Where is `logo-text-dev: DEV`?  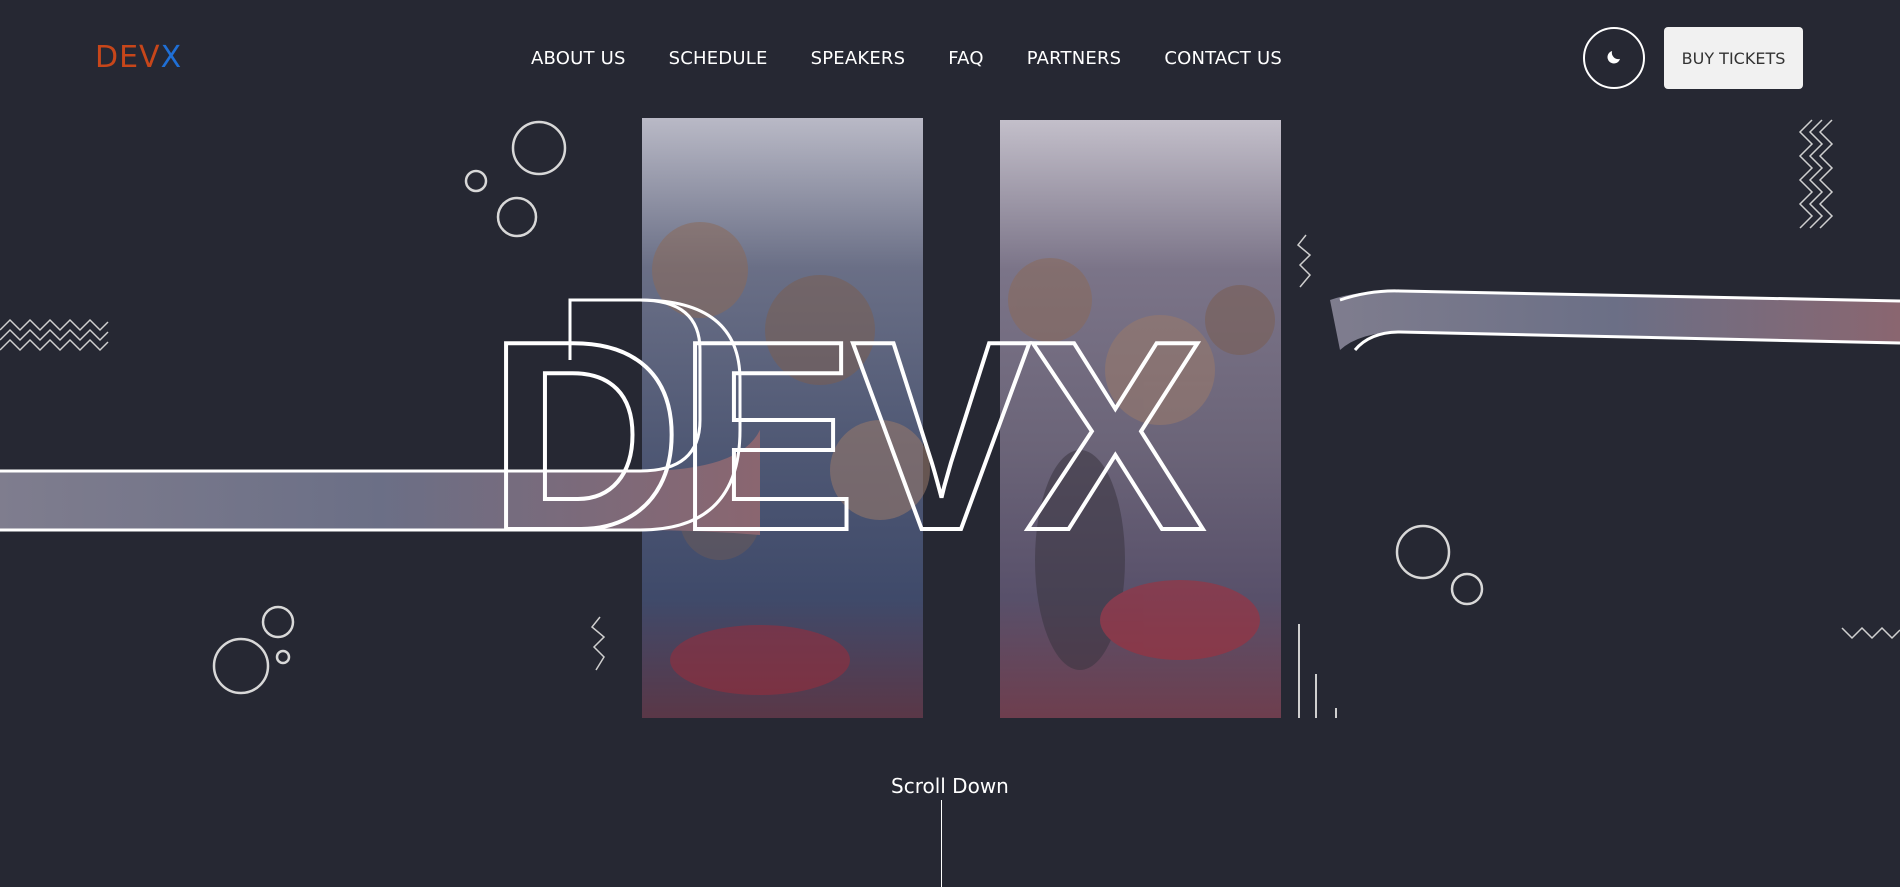 logo-text-dev: DEV is located at coordinates (128, 57).